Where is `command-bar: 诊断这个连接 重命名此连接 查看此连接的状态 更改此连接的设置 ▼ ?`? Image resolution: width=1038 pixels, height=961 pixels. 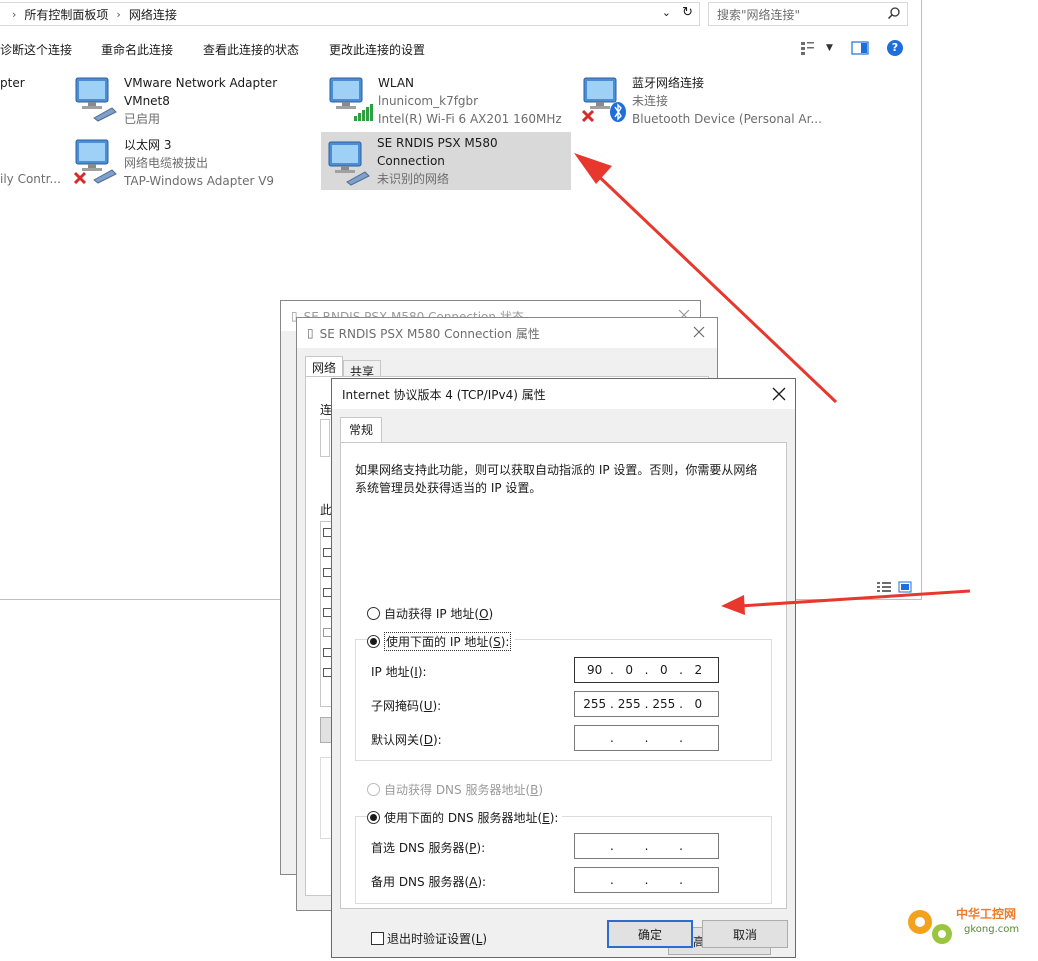
command-bar: 诊断这个连接 重命名此连接 查看此连接的状态 更改此连接的设置 ▼ ? is located at coordinates (461, 49).